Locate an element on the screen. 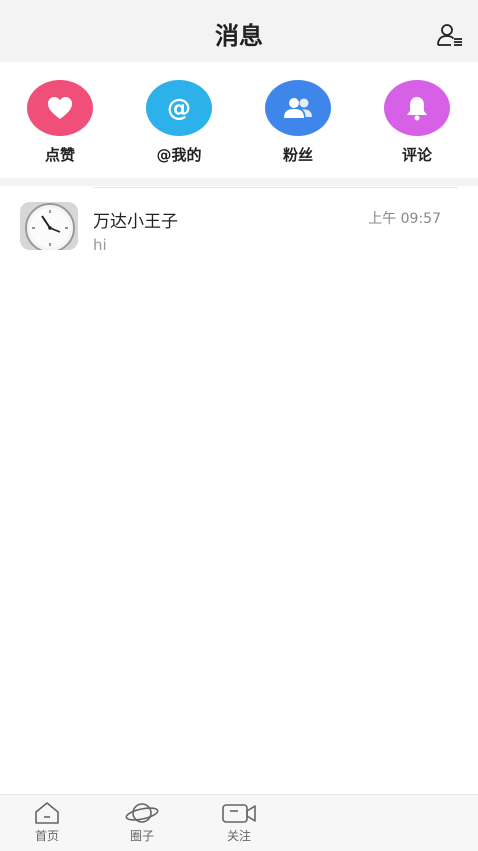 The width and height of the screenshot is (478, 851). nav-circle: 圈子 is located at coordinates (142, 822).